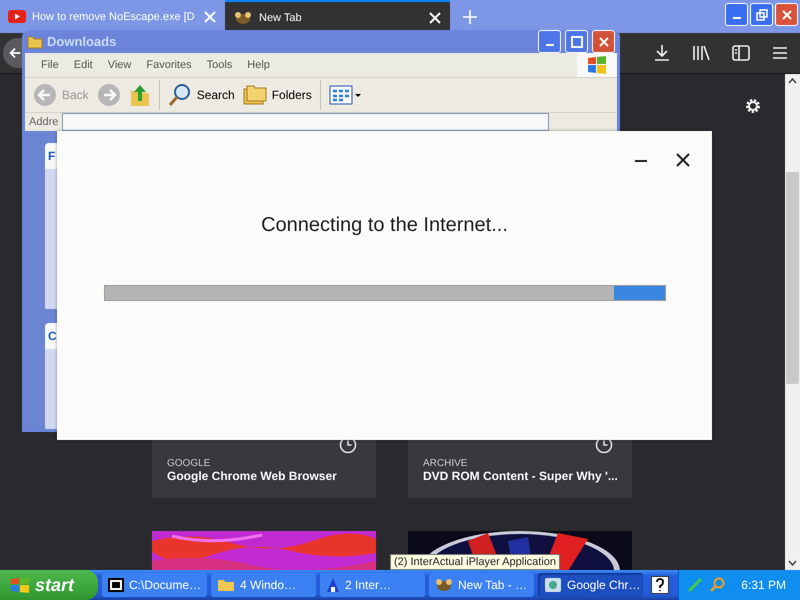 The height and width of the screenshot is (600, 800). What do you see at coordinates (475, 562) in the screenshot?
I see `tooltip-text: (2) InterActual iPlayer Application` at bounding box center [475, 562].